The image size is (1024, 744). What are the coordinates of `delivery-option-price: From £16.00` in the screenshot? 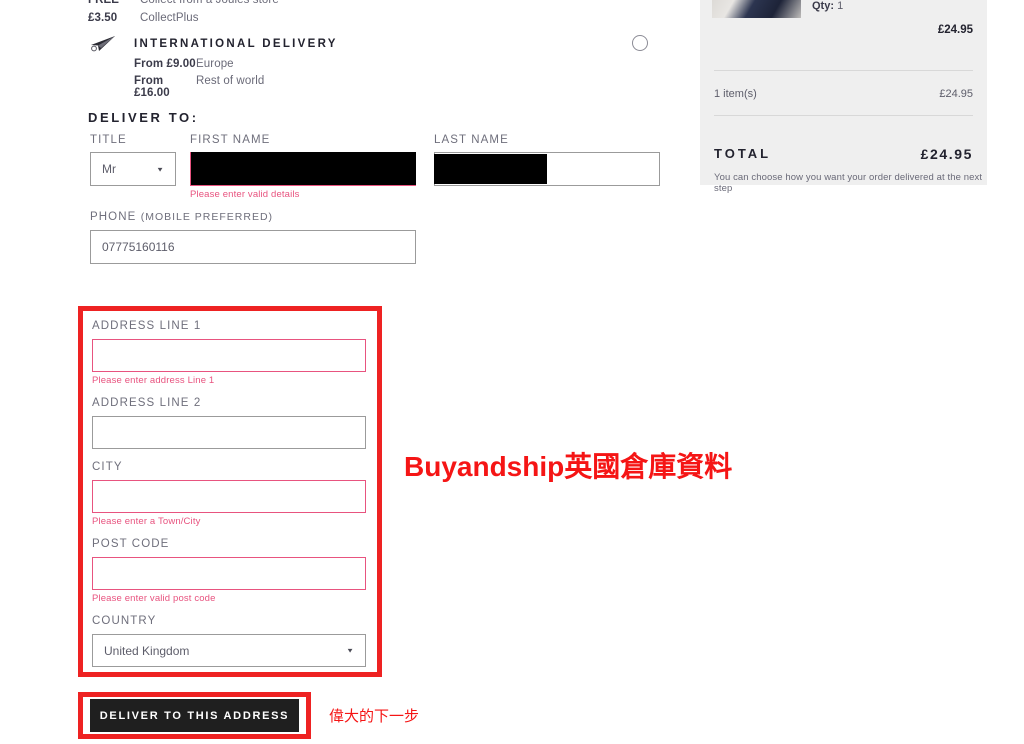 It's located at (152, 87).